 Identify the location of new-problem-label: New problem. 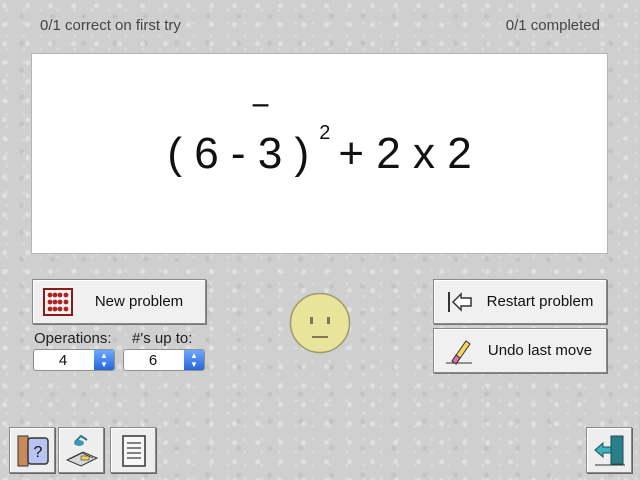
(139, 301).